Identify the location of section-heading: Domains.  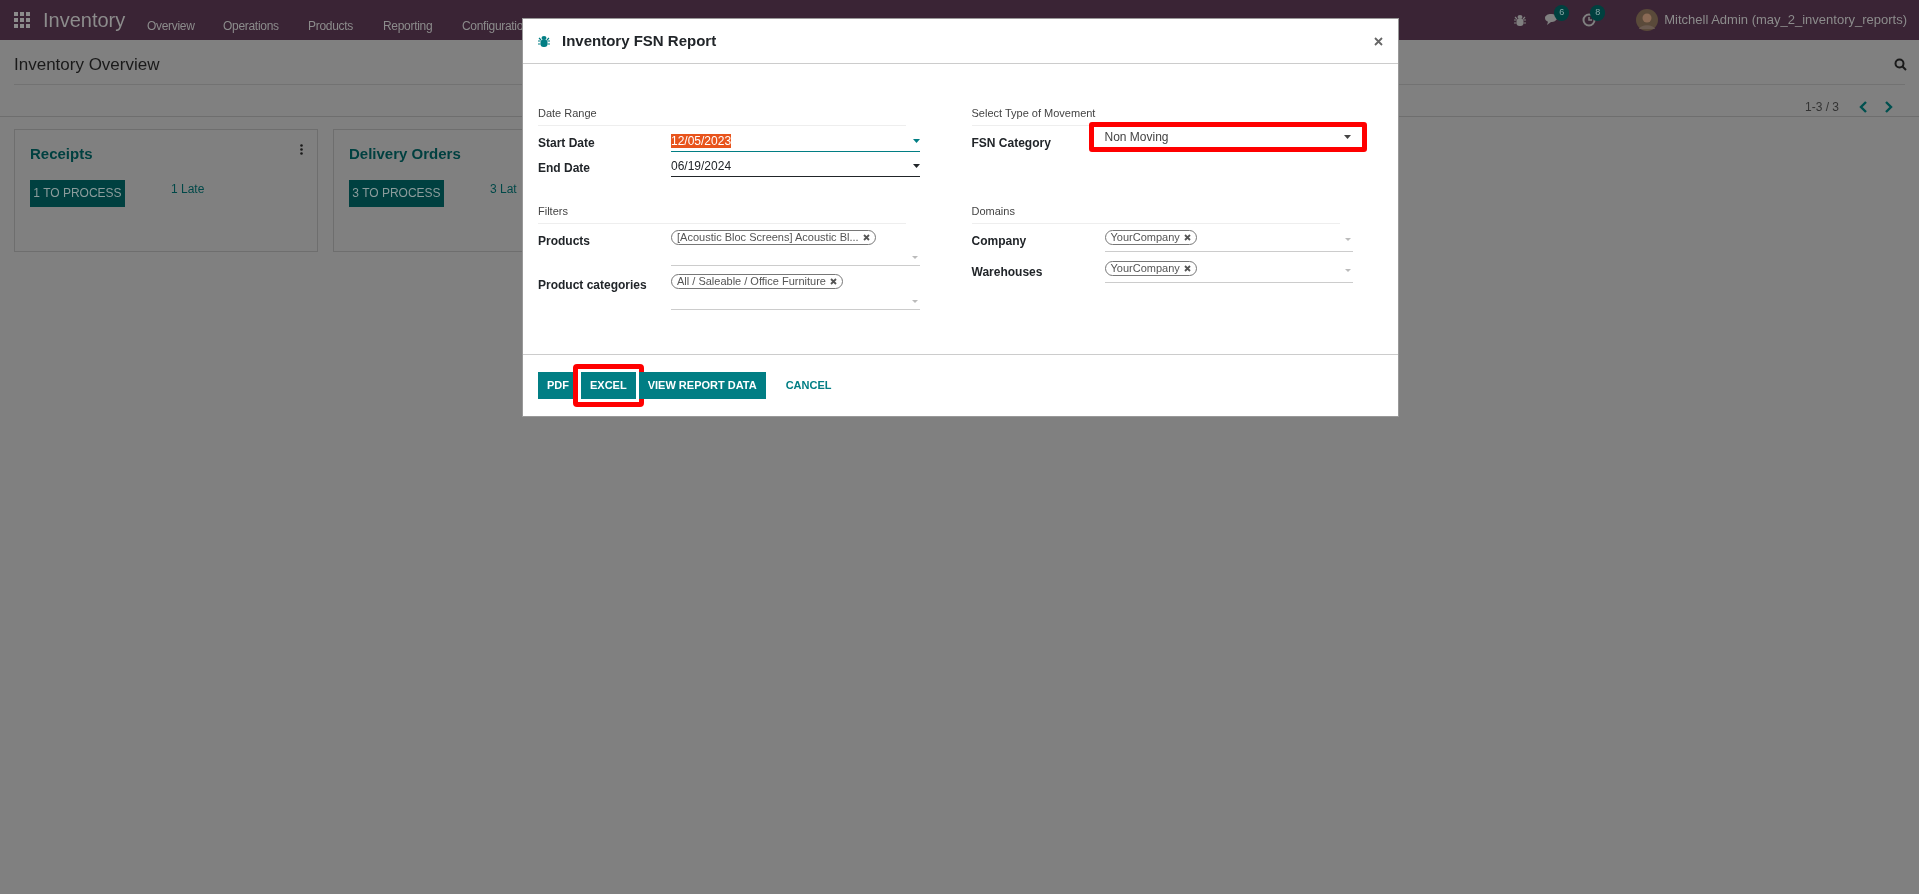
(993, 211).